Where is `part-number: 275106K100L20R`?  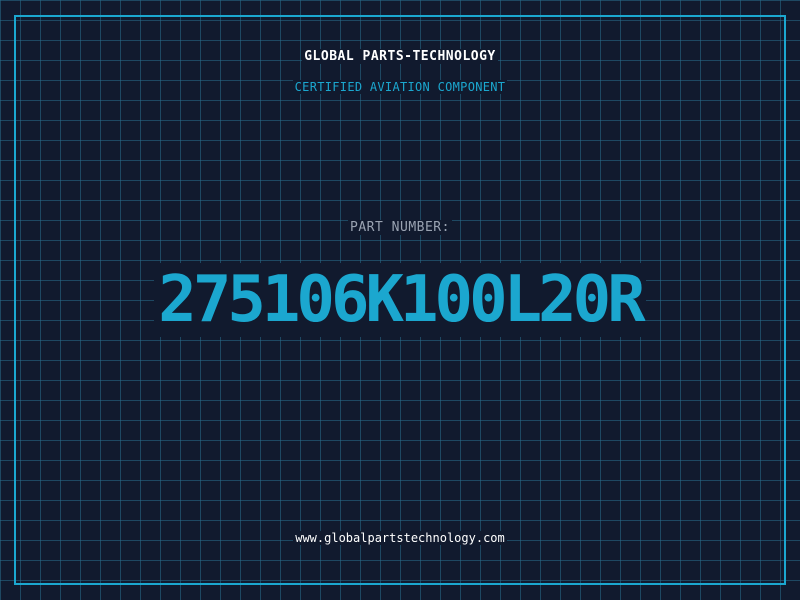 part-number: 275106K100L20R is located at coordinates (400, 300).